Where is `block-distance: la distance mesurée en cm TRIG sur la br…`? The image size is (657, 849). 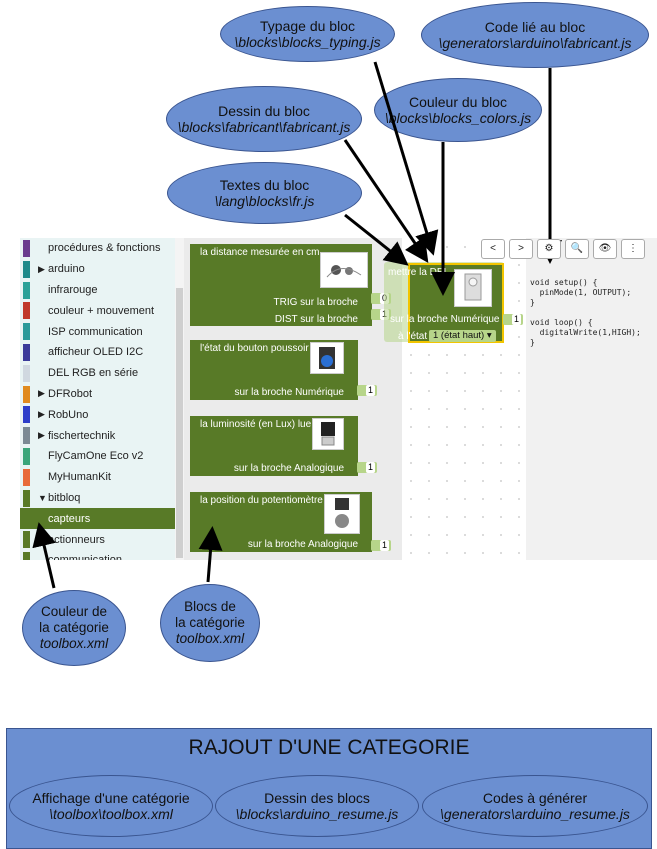 block-distance: la distance mesurée en cm TRIG sur la br… is located at coordinates (281, 285).